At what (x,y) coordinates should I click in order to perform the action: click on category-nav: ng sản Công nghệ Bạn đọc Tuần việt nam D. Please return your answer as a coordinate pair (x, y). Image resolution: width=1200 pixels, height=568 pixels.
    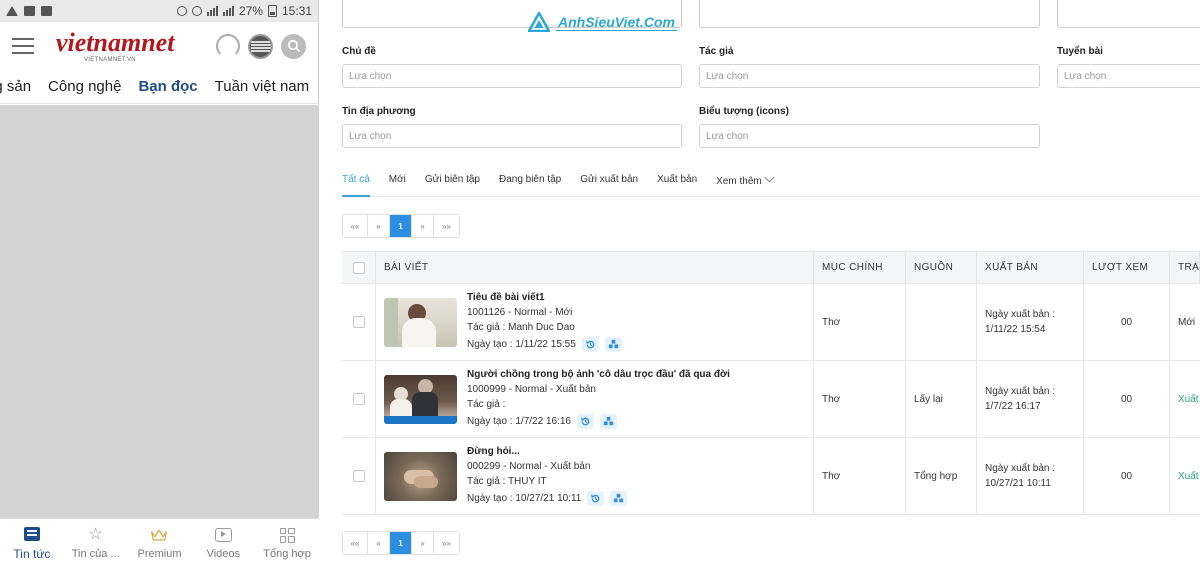
    Looking at the image, I should click on (159, 87).